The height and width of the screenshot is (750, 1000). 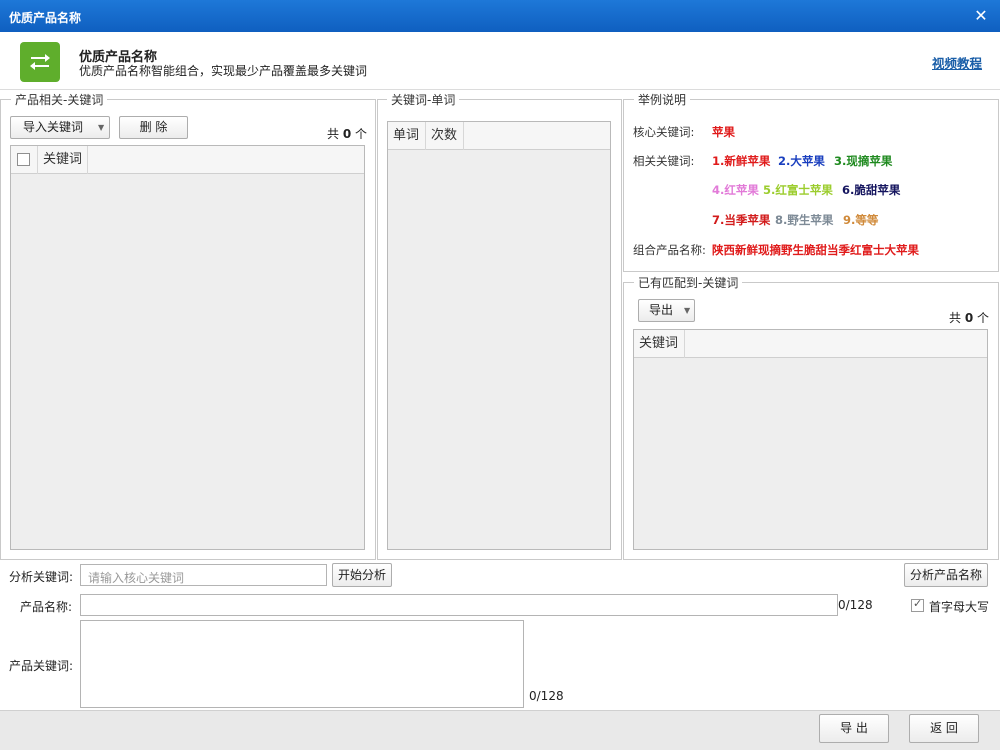 I want to click on core-keyword-input: 请输入核心关键词, so click(x=203, y=575).